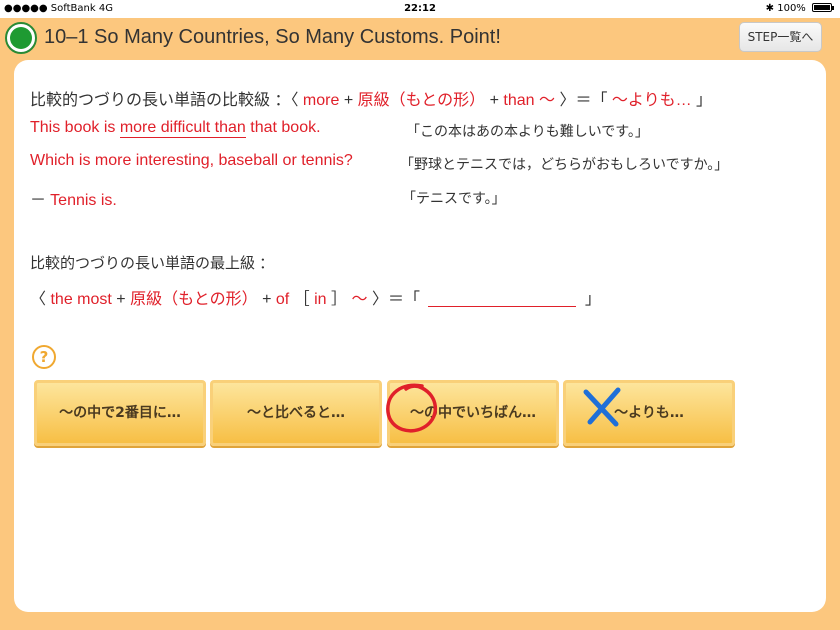 The height and width of the screenshot is (630, 840). Describe the element at coordinates (421, 100) in the screenshot. I see `rule1-base: 原級（もとの形）` at that location.